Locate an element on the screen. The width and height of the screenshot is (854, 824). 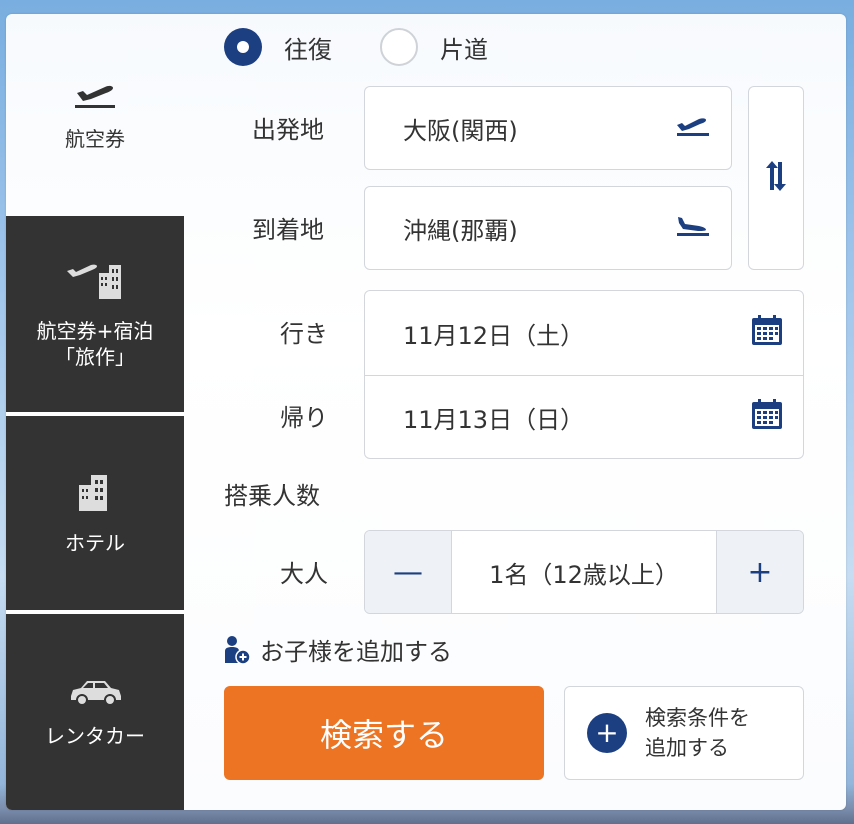
arrival-value: 沖縄(那覇) is located at coordinates (460, 230).